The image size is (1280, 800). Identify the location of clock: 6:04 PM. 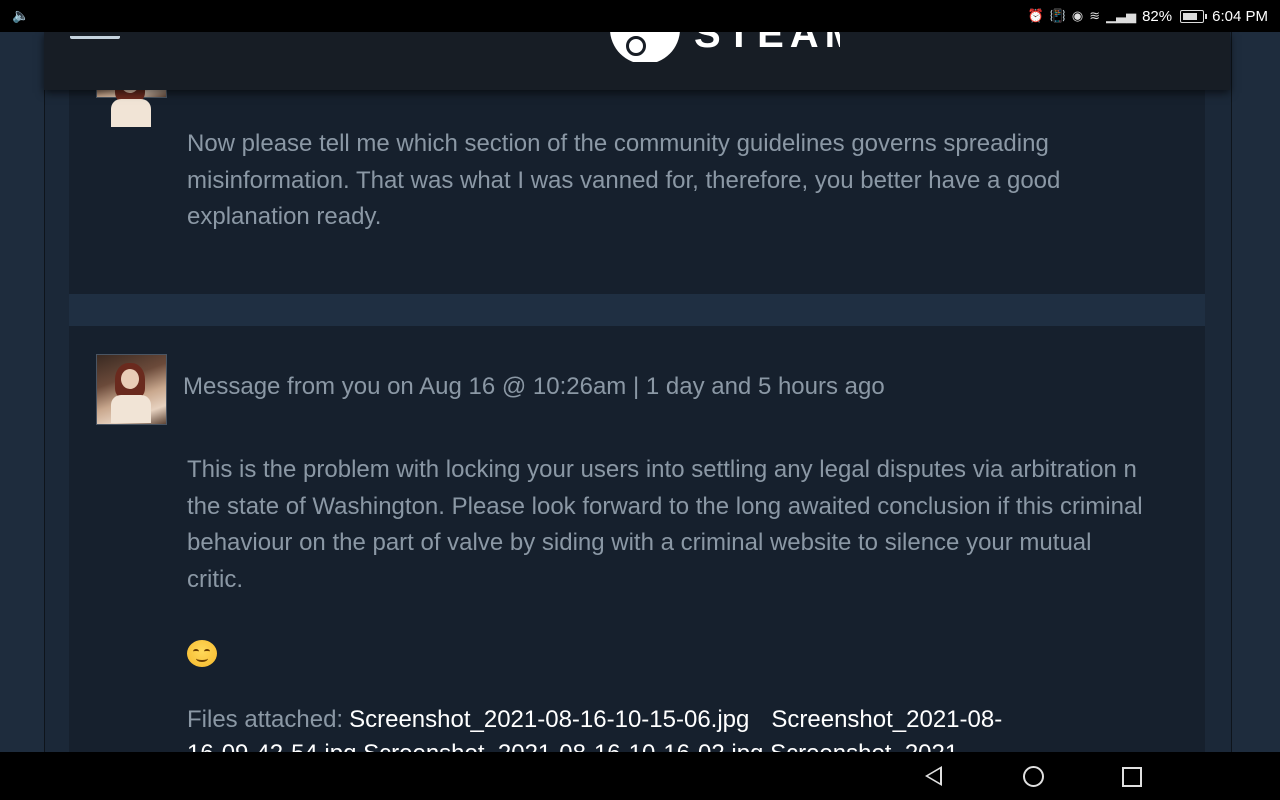
(1240, 16).